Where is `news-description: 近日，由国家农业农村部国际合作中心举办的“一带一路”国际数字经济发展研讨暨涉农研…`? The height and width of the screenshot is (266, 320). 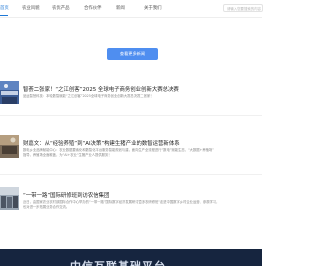 news-description: 近日，由国家农业农村部国际合作中心举办的“一带一路”国际数字经济发展研讨暨涉农研… is located at coordinates (121, 204).